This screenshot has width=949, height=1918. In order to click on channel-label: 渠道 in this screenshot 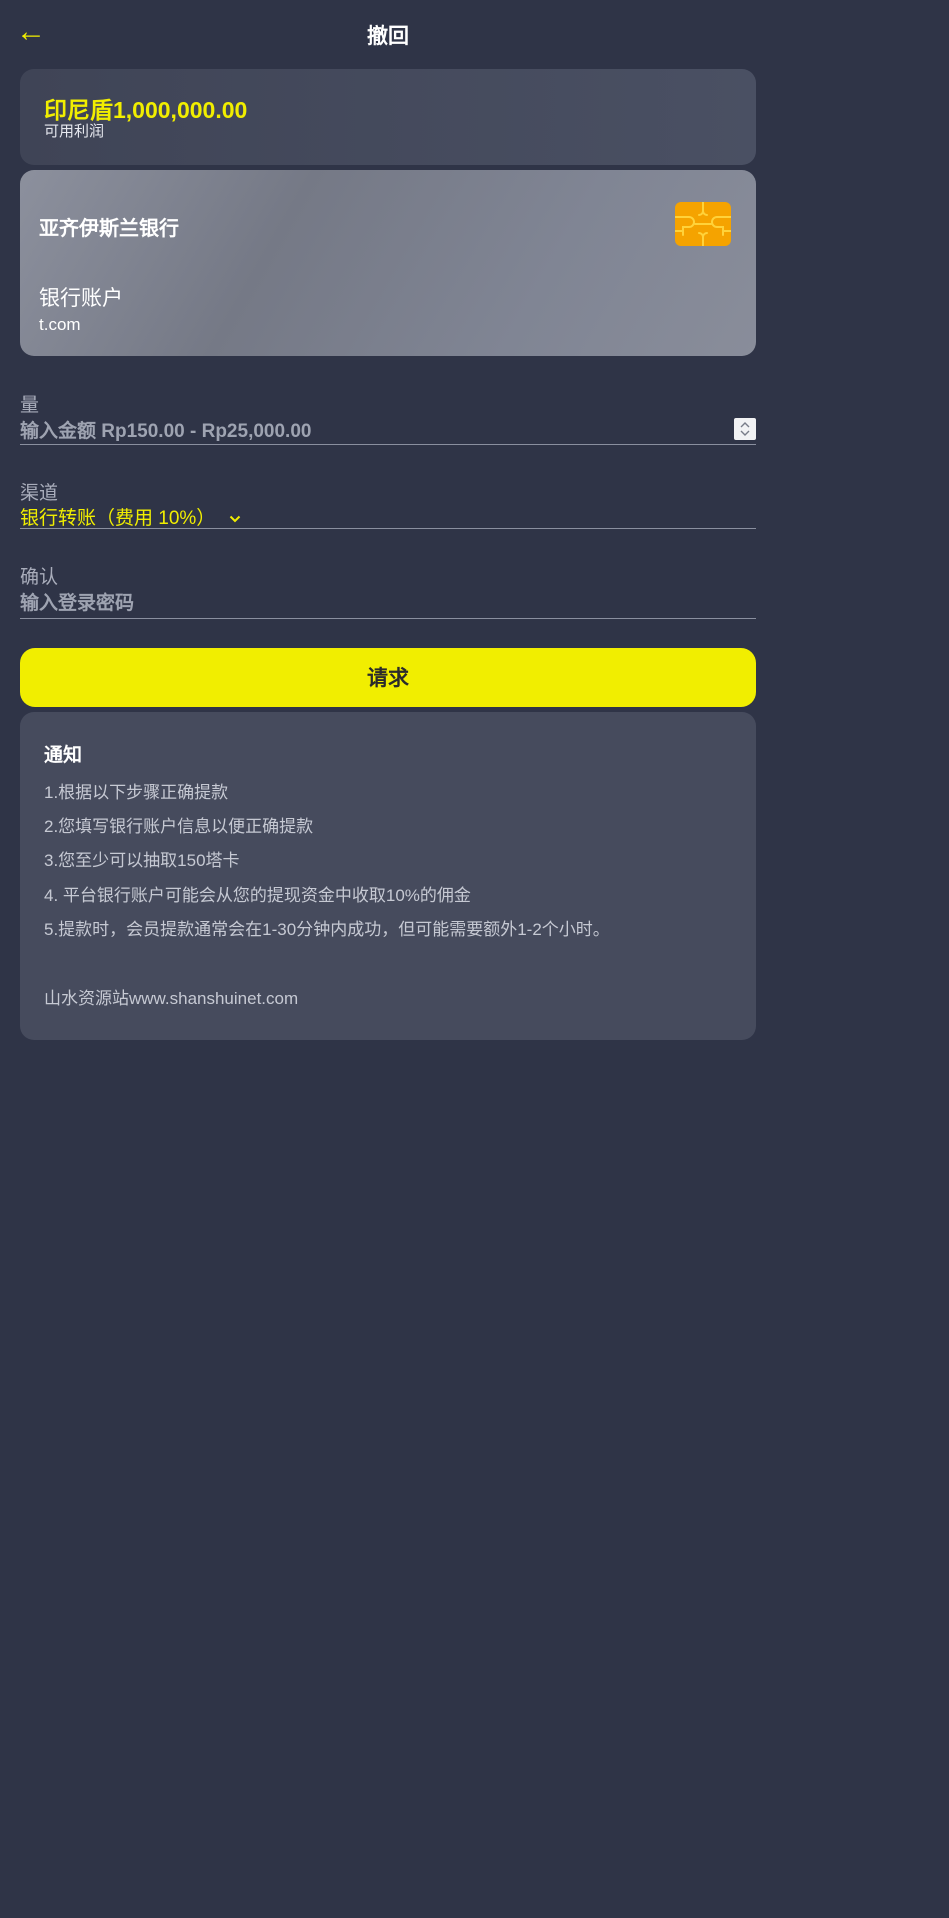, I will do `click(39, 493)`.